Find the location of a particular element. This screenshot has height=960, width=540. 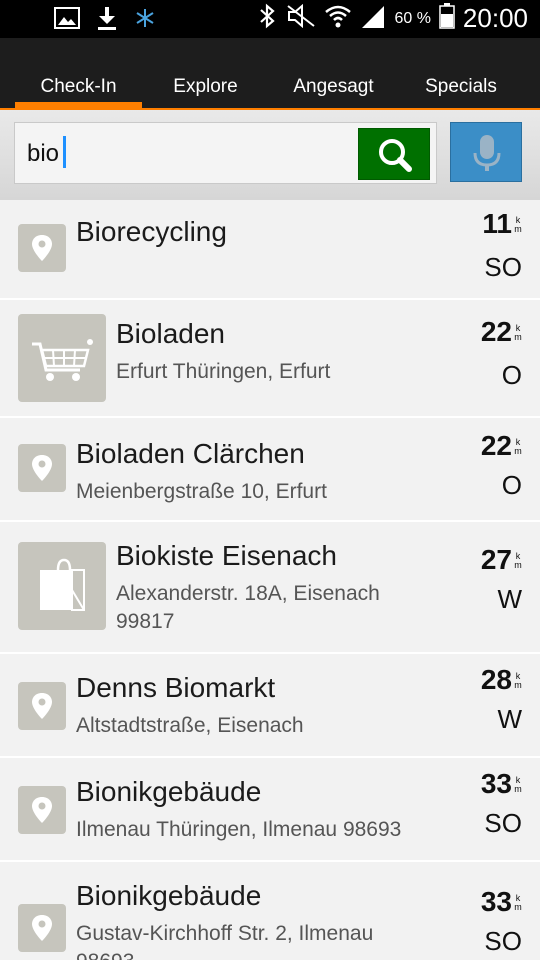

voice-search-button is located at coordinates (486, 152).